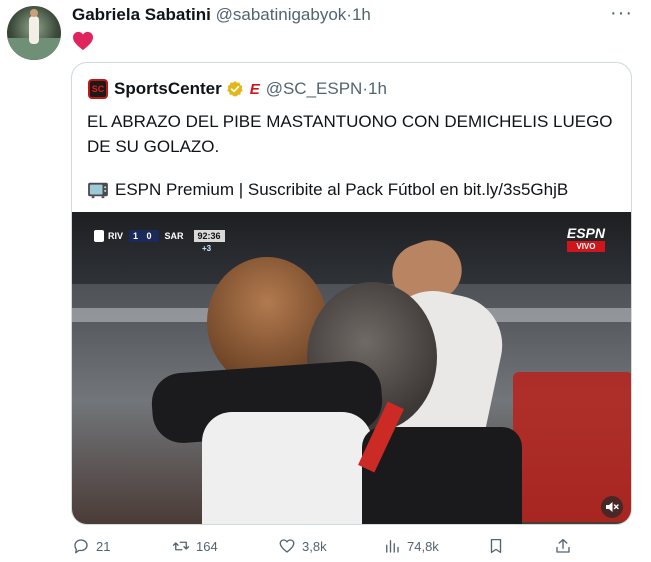 This screenshot has height=562, width=651. I want to click on live-badge: VIVO, so click(585, 246).